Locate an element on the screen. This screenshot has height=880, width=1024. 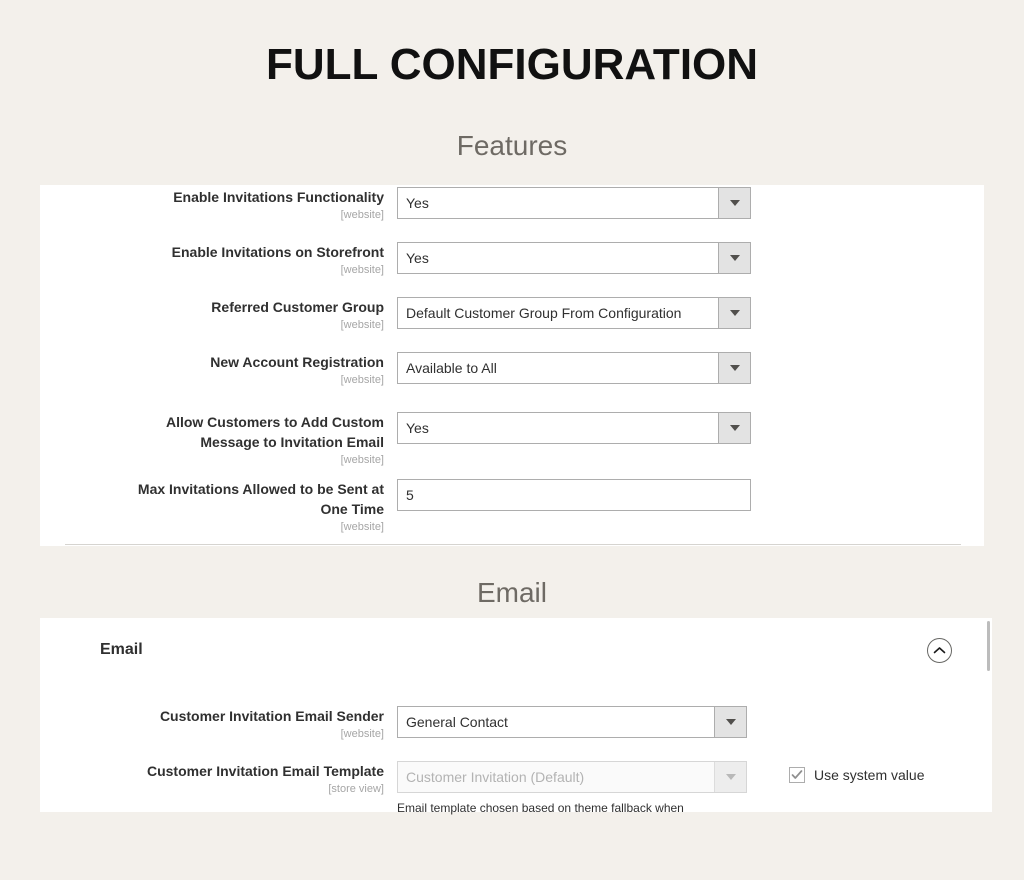
page-title: FULL CONFIGURATION is located at coordinates (512, 64).